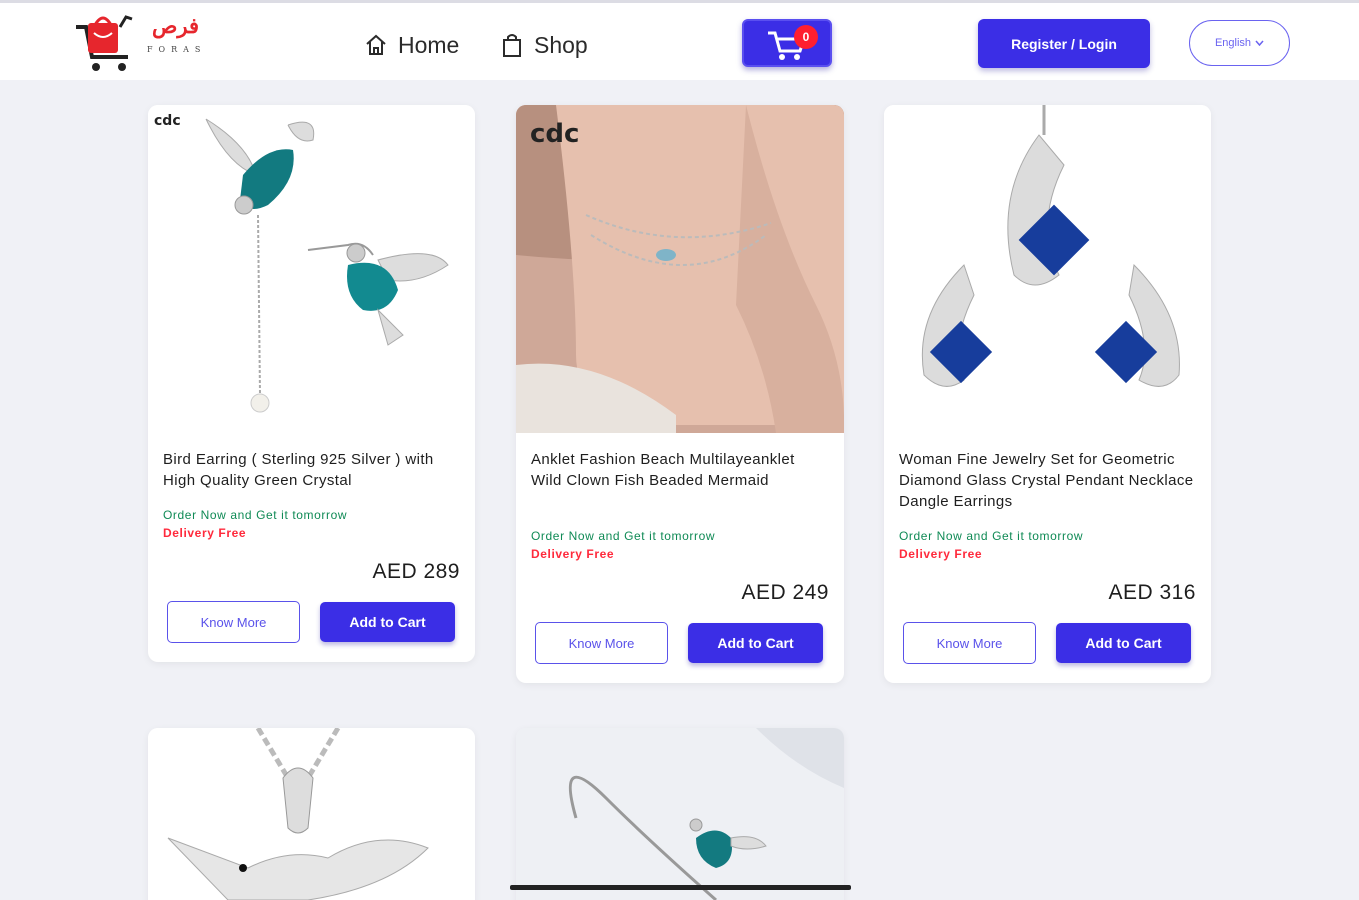 Image resolution: width=1359 pixels, height=900 pixels. What do you see at coordinates (1152, 592) in the screenshot?
I see `product-price: AED 316` at bounding box center [1152, 592].